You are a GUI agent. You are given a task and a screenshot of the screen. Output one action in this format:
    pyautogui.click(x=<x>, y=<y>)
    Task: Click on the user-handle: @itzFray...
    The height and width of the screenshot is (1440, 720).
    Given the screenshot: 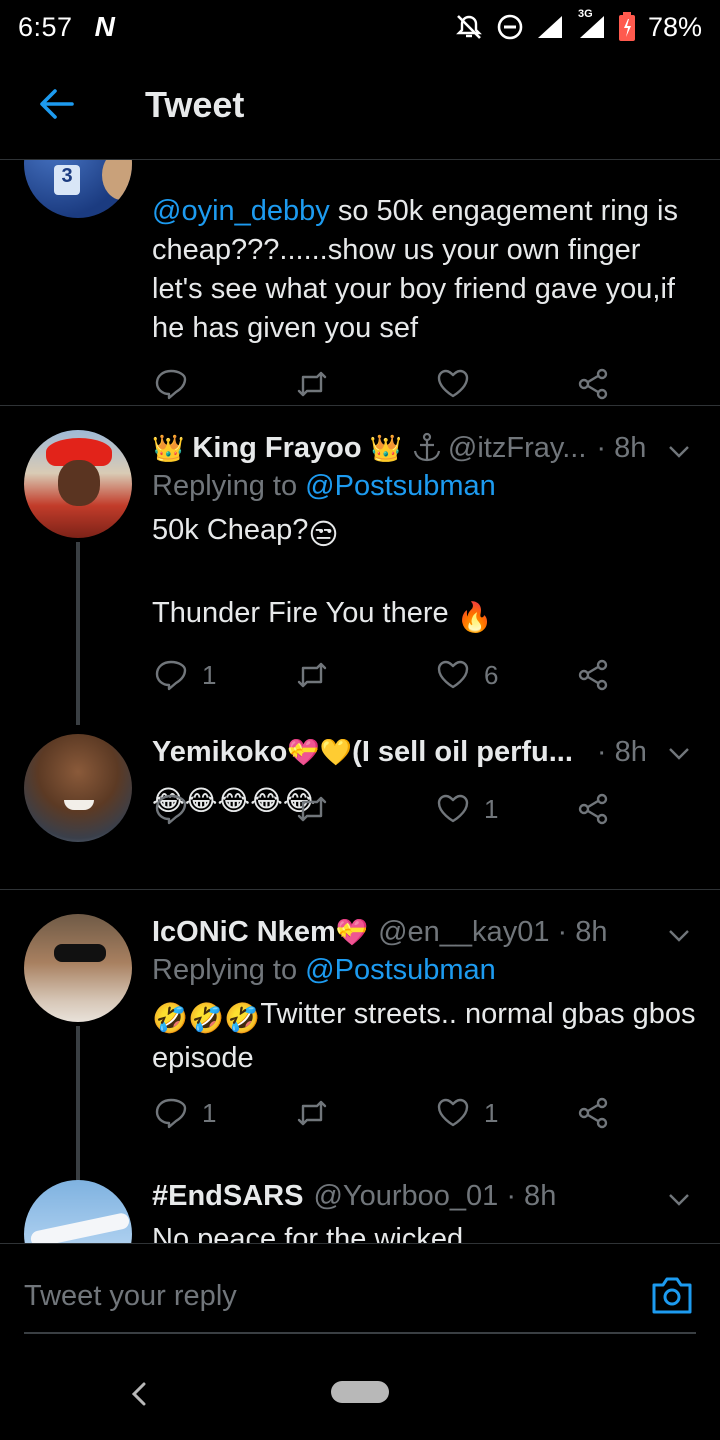 What is the action you would take?
    pyautogui.click(x=517, y=447)
    